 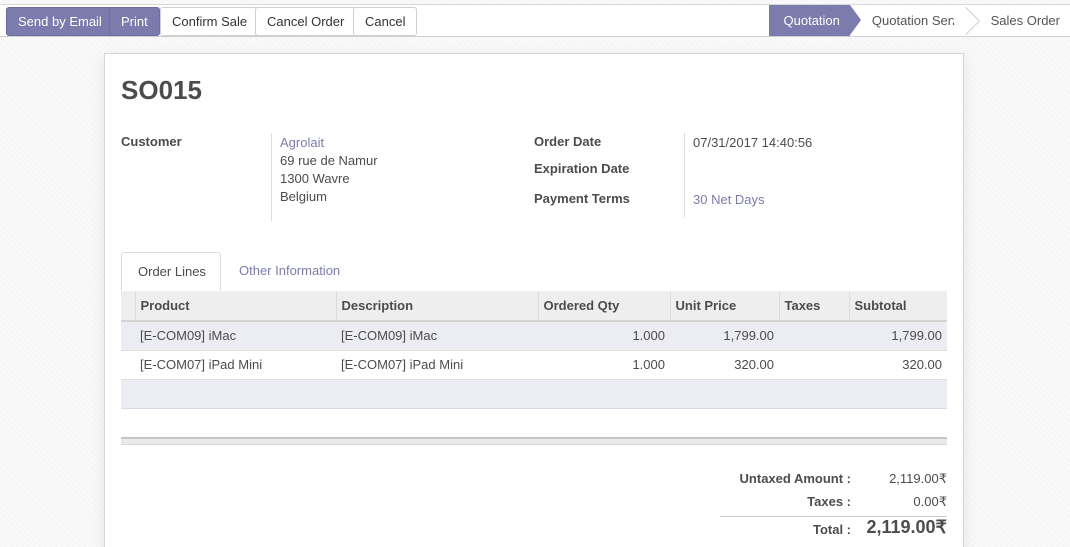 What do you see at coordinates (918, 478) in the screenshot?
I see `untaxed-amount-value: 2,119.00₹` at bounding box center [918, 478].